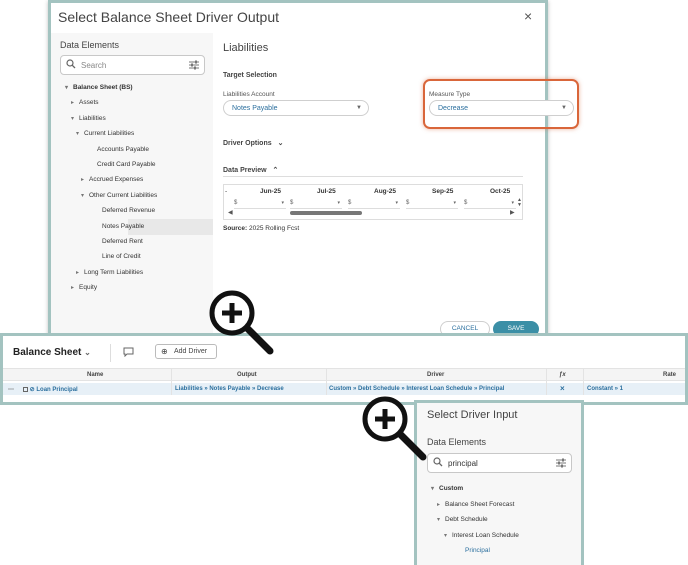 The width and height of the screenshot is (688, 565). I want to click on tree-item-label: Current Liabilities, so click(109, 134).